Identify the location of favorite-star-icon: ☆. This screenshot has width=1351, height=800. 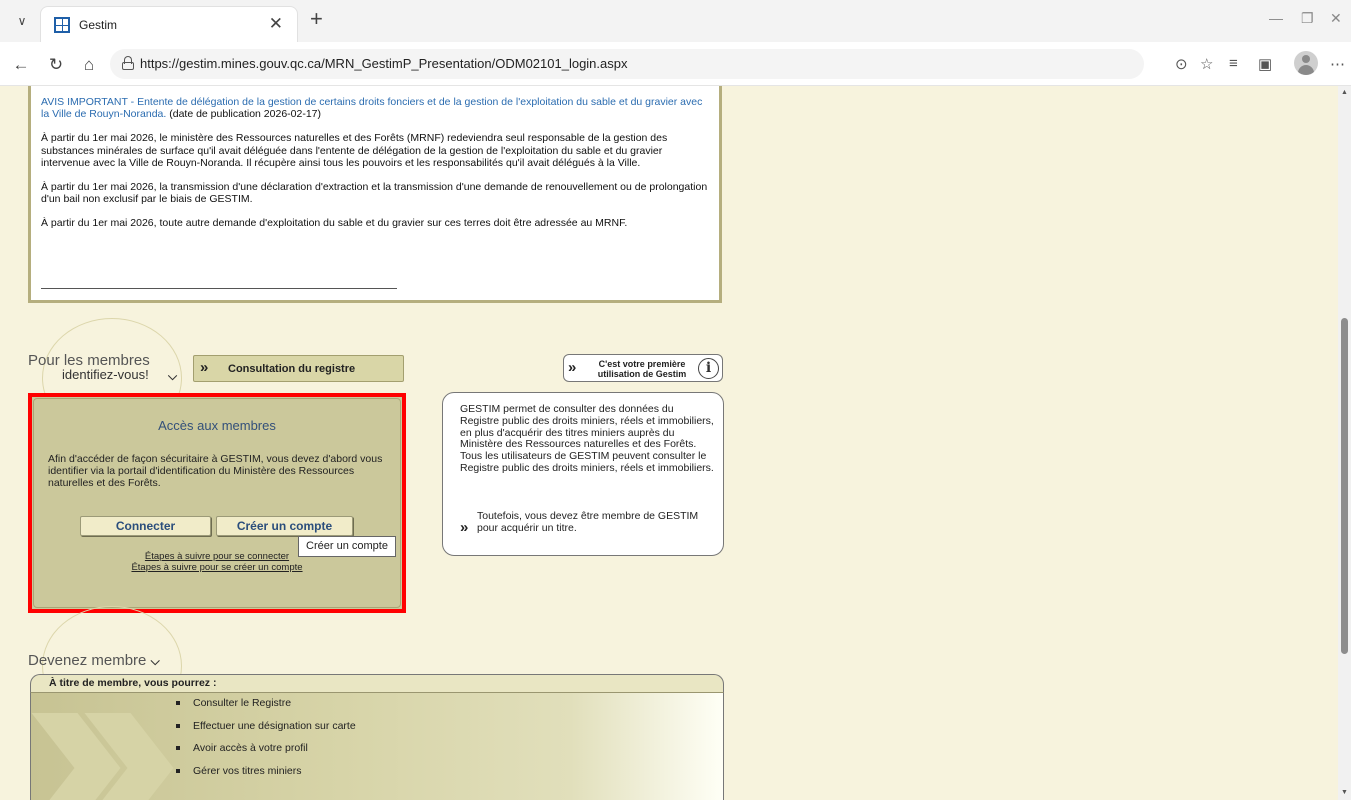
(1206, 64).